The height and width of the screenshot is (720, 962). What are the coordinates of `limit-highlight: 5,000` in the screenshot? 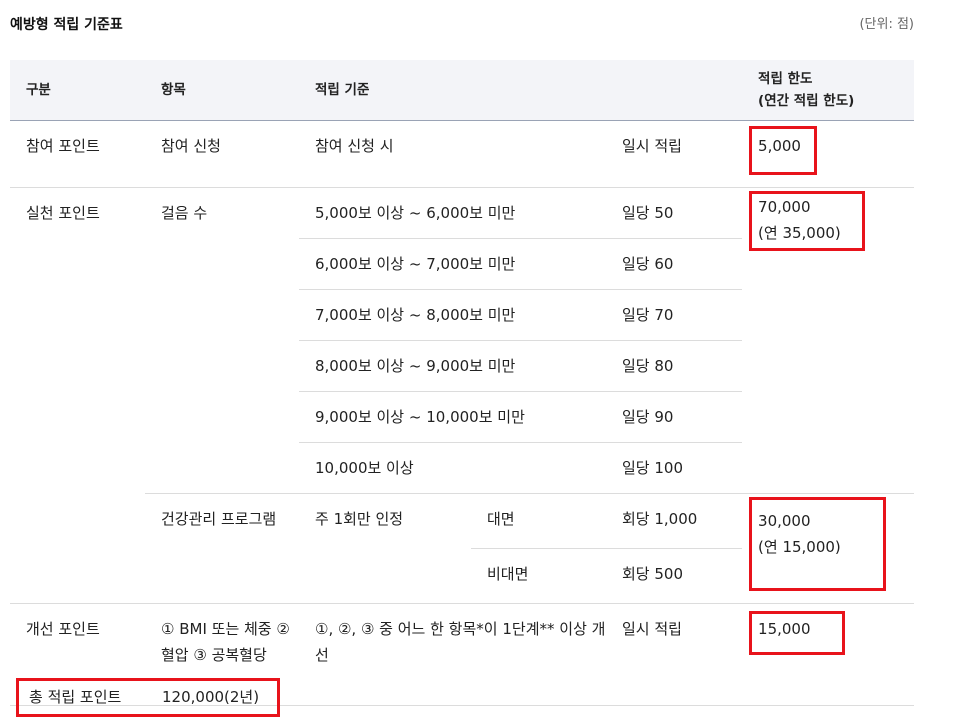 It's located at (783, 150).